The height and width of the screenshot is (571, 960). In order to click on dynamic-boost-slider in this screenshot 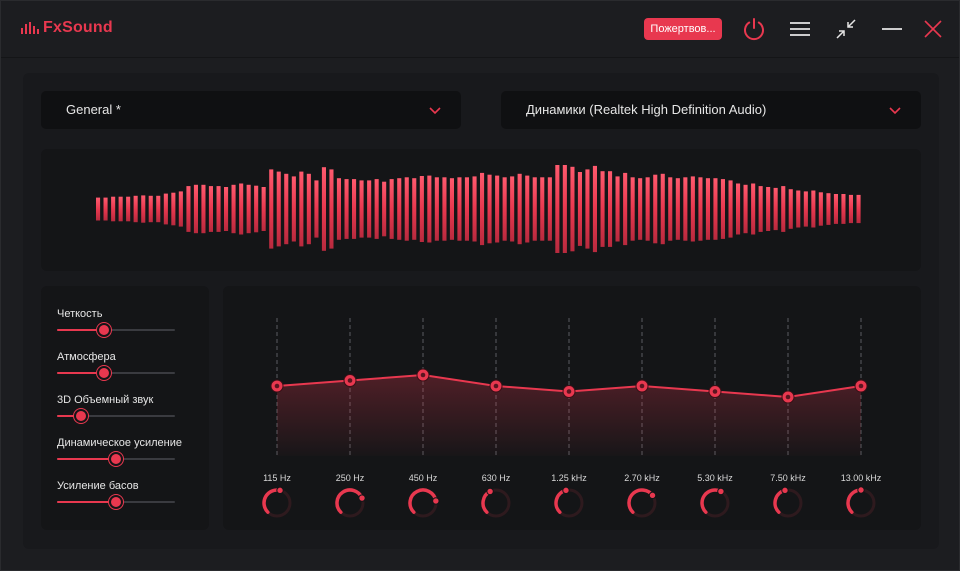, I will do `click(116, 459)`.